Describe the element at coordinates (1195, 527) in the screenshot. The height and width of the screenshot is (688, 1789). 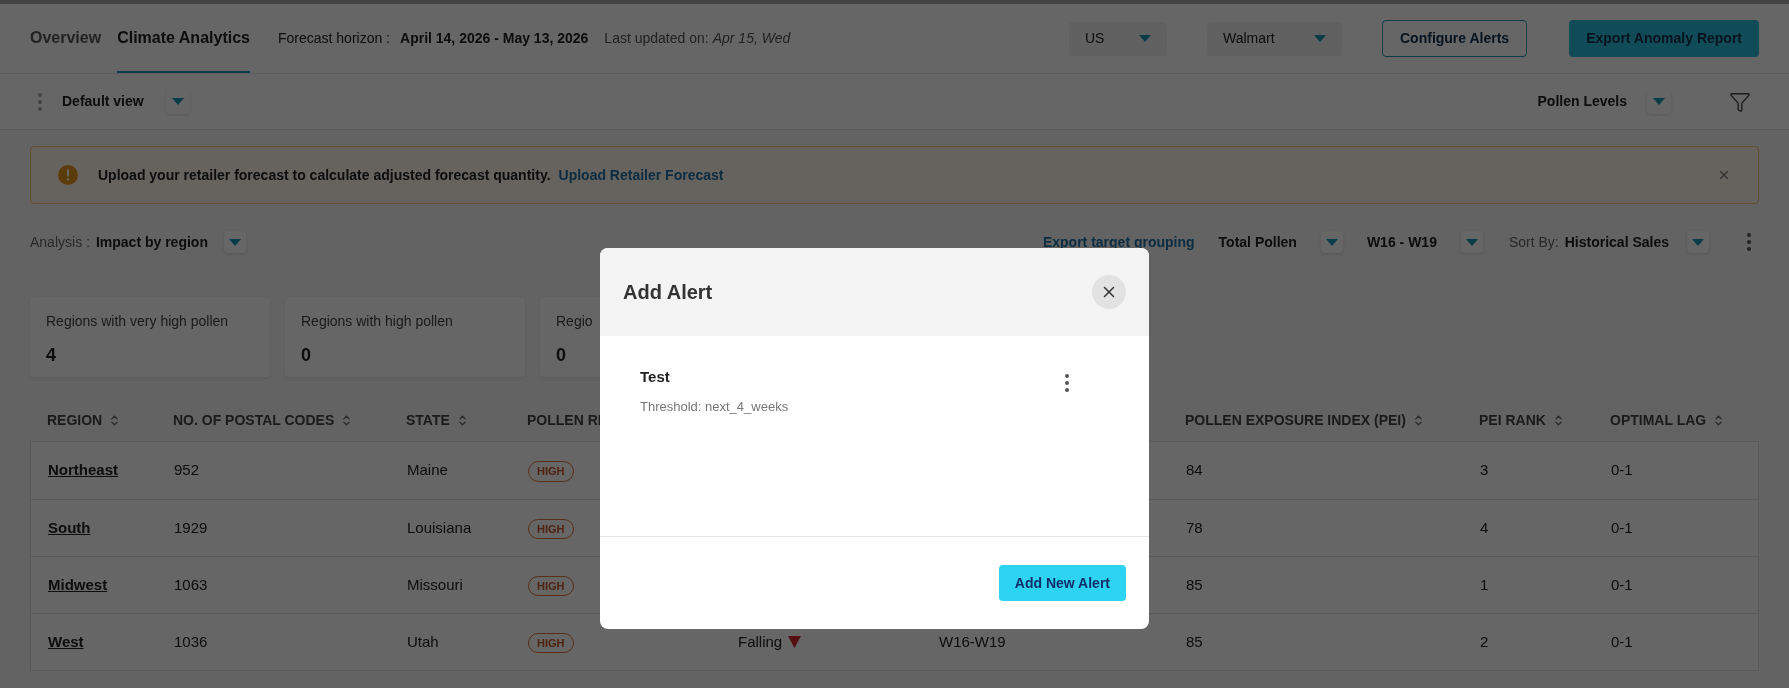
I see `table-cell-text: 78` at that location.